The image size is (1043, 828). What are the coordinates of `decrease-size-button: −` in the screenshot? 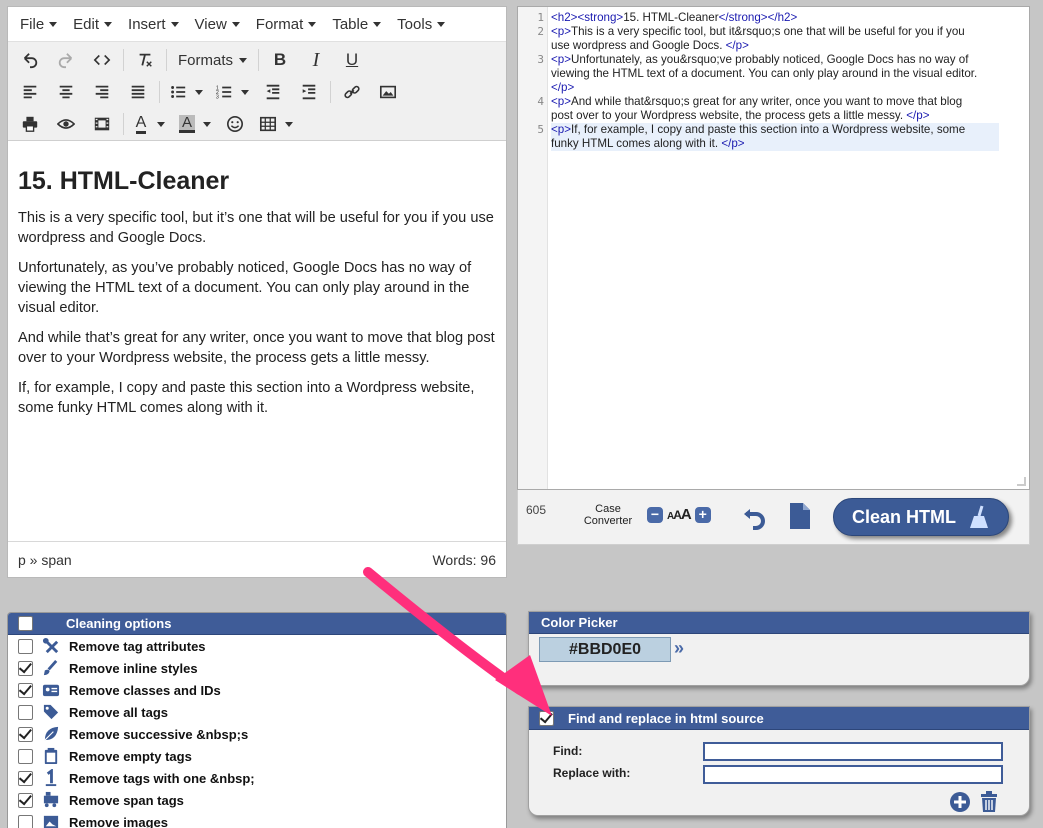 It's located at (655, 514).